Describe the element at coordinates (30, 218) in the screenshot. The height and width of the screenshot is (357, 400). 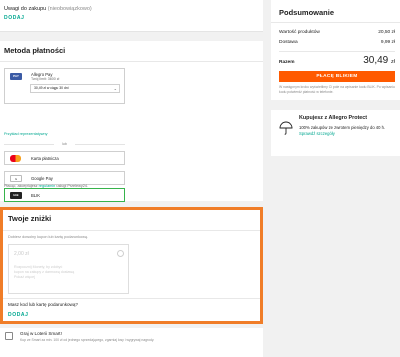
I see `discounts-title: Twoje zniżki` at that location.